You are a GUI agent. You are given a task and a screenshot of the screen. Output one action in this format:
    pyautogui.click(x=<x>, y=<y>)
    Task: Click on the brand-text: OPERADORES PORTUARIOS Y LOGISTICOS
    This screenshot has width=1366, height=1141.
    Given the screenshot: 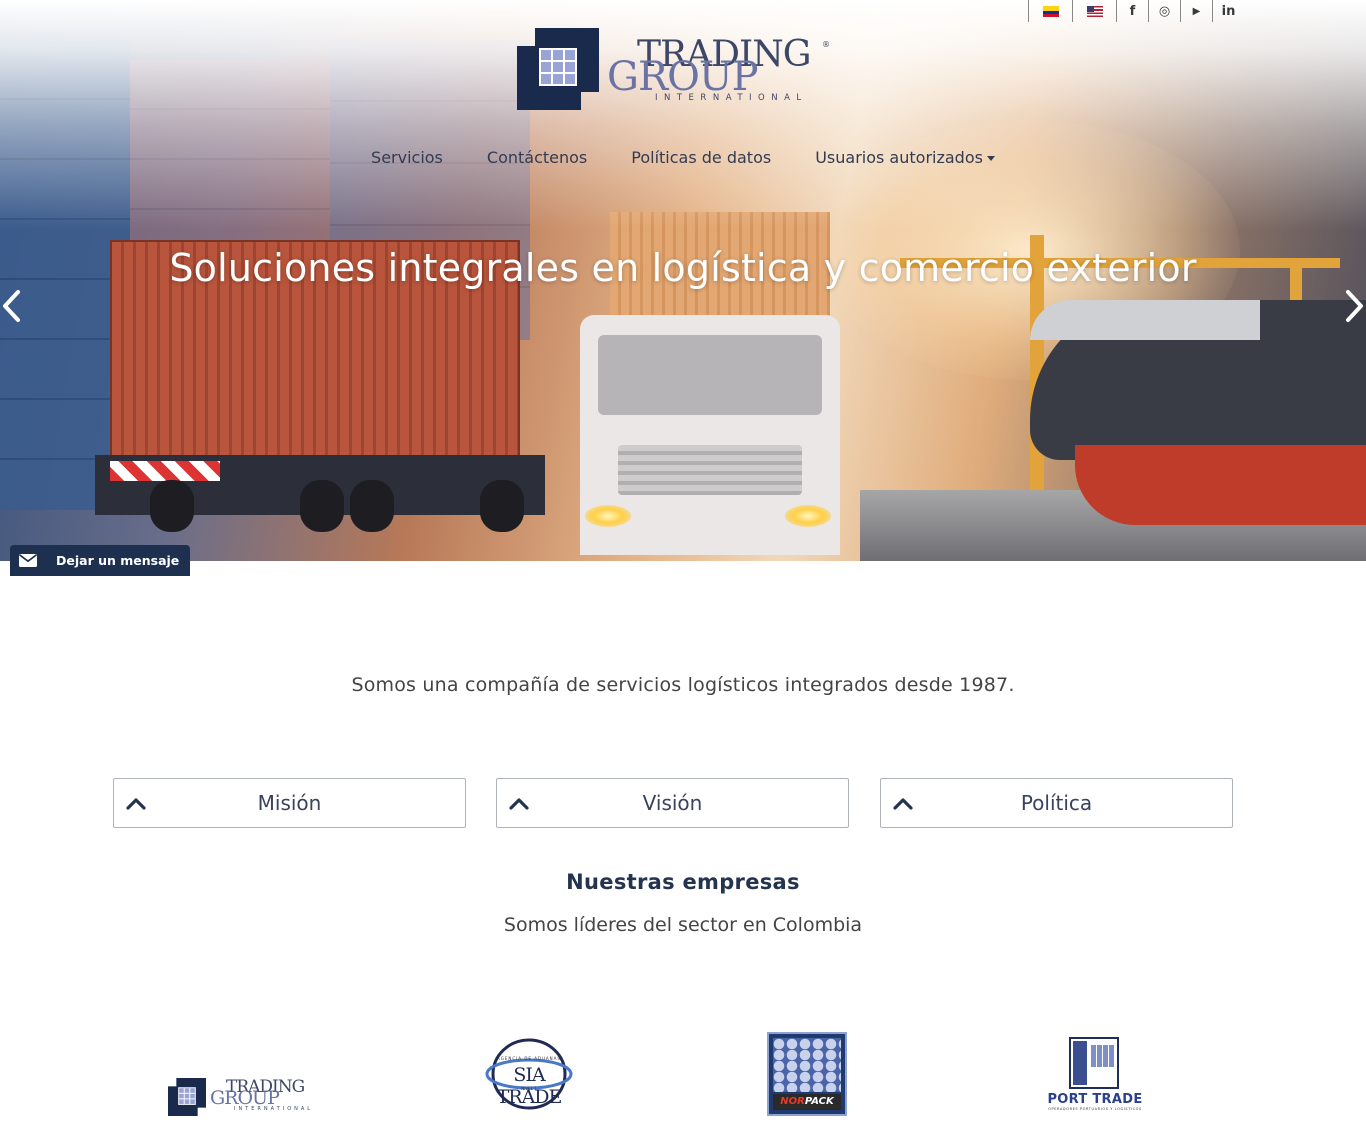 What is the action you would take?
    pyautogui.click(x=1095, y=1109)
    